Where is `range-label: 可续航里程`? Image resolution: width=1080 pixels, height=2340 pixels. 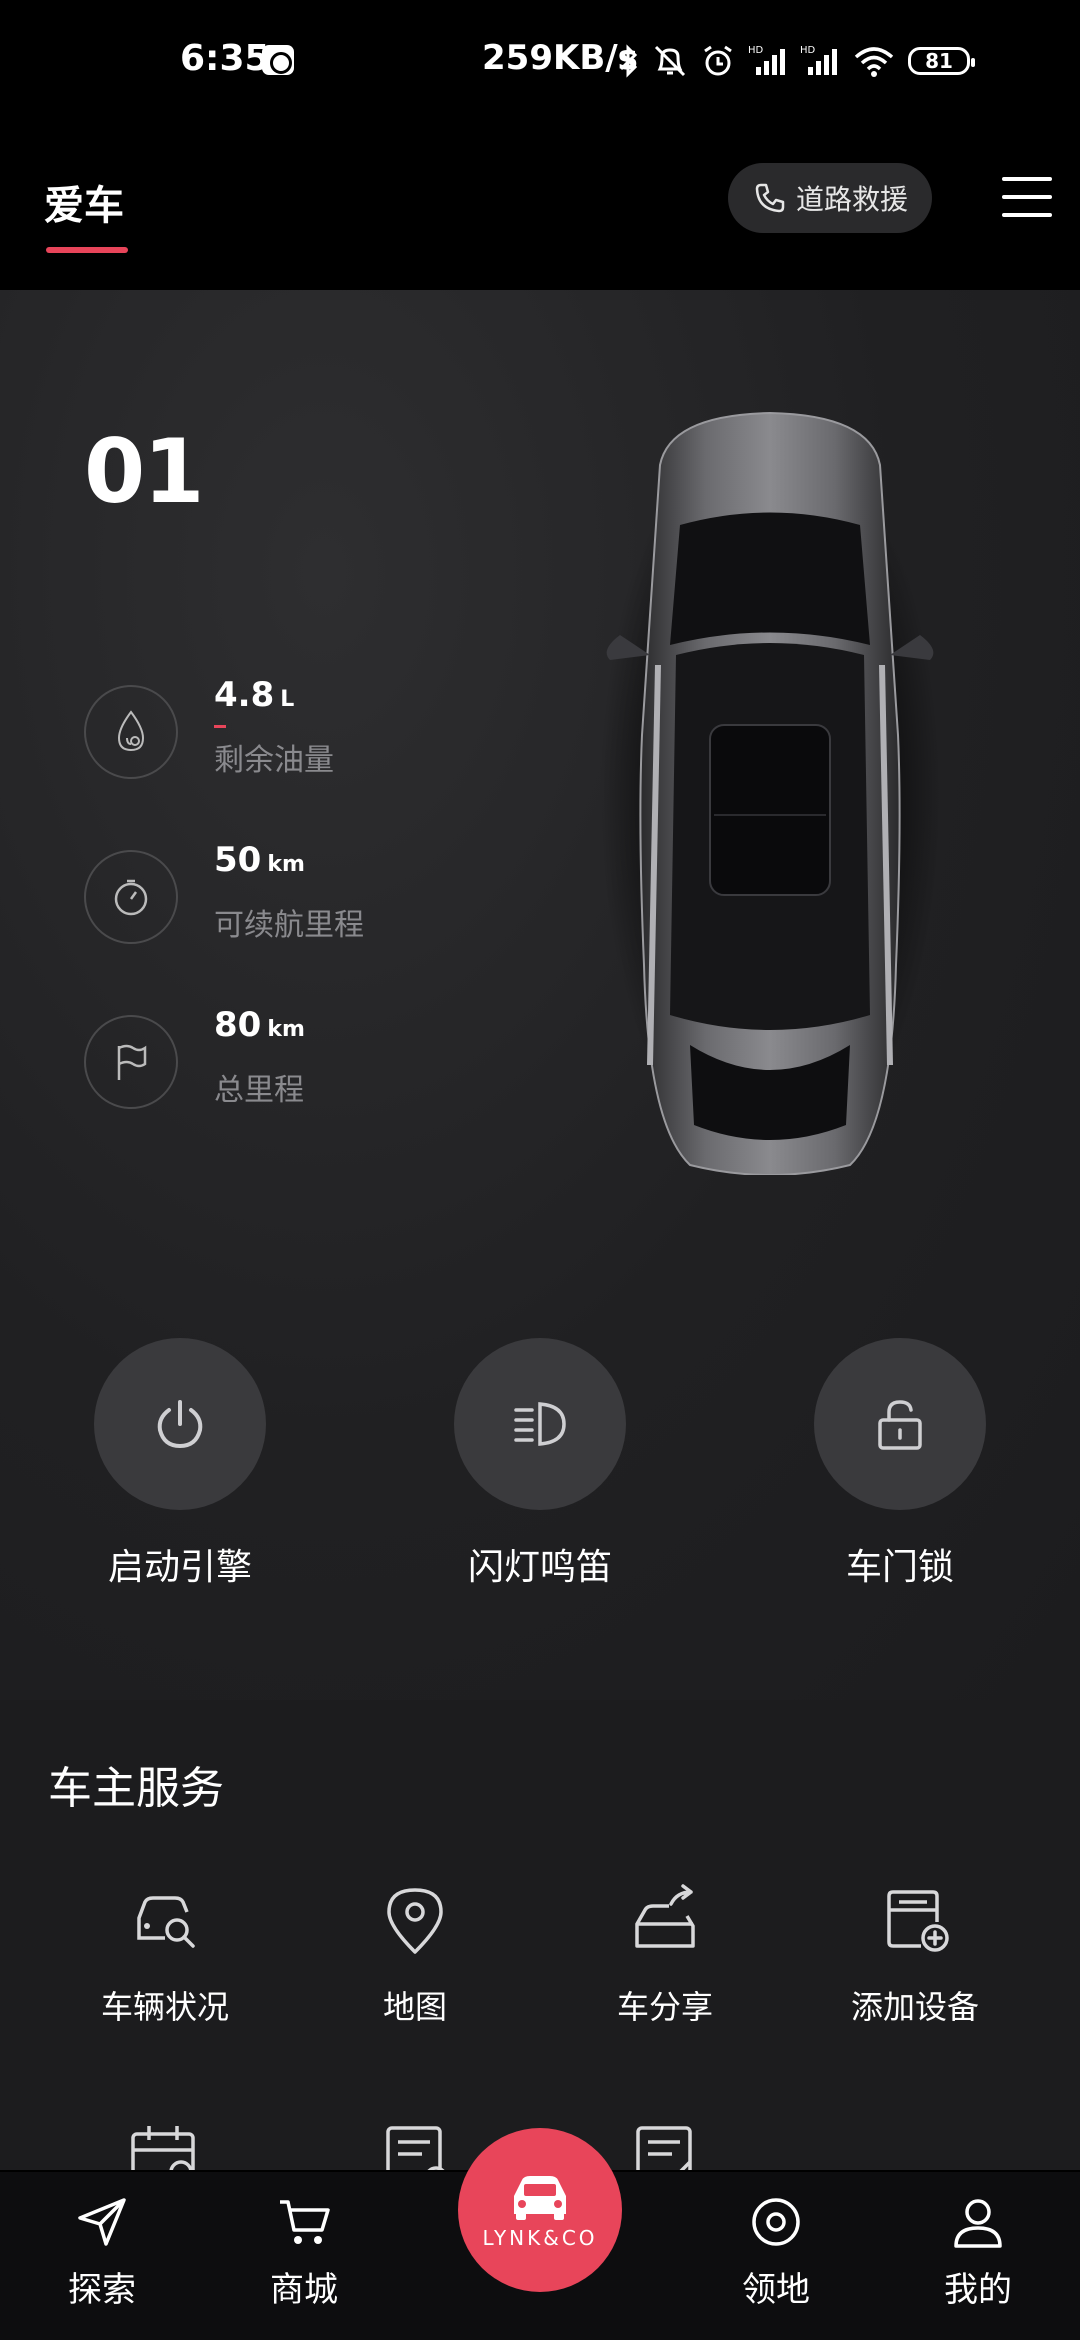
range-label: 可续航里程 is located at coordinates (289, 925).